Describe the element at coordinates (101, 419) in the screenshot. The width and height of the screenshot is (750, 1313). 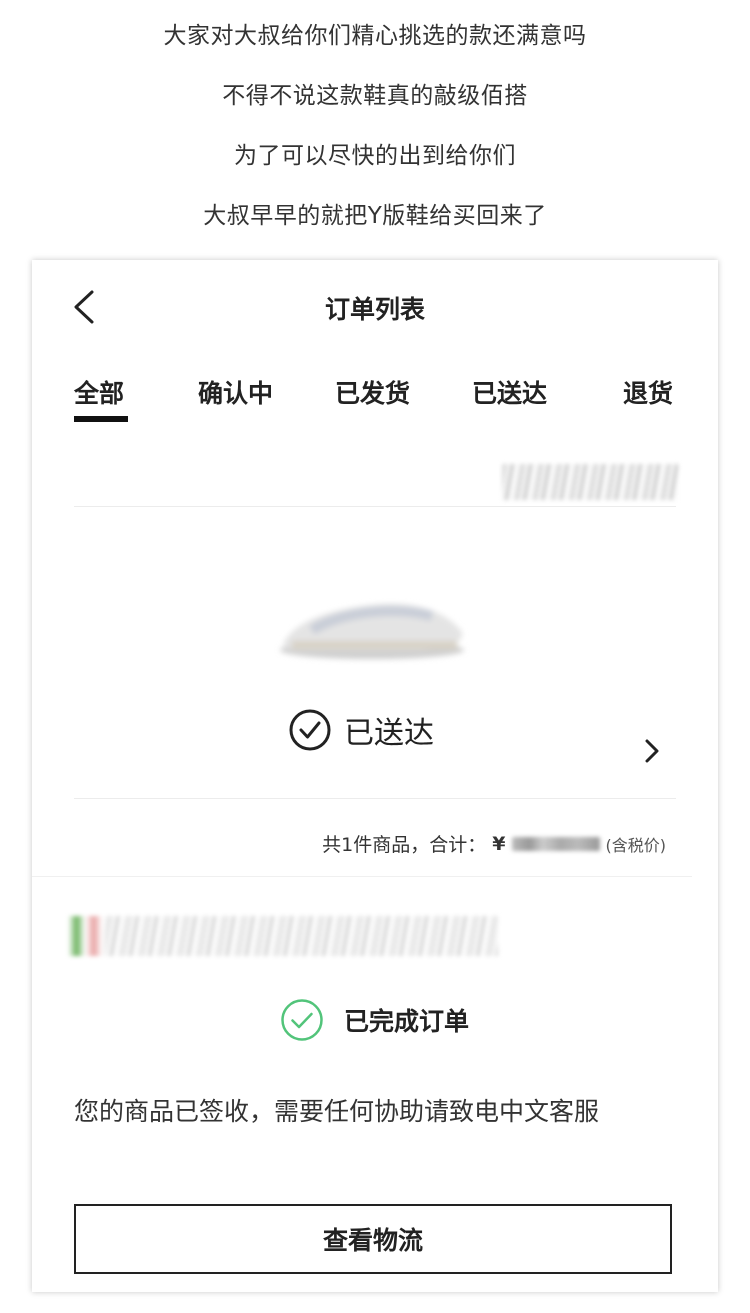
I see `active-tab-indicator` at that location.